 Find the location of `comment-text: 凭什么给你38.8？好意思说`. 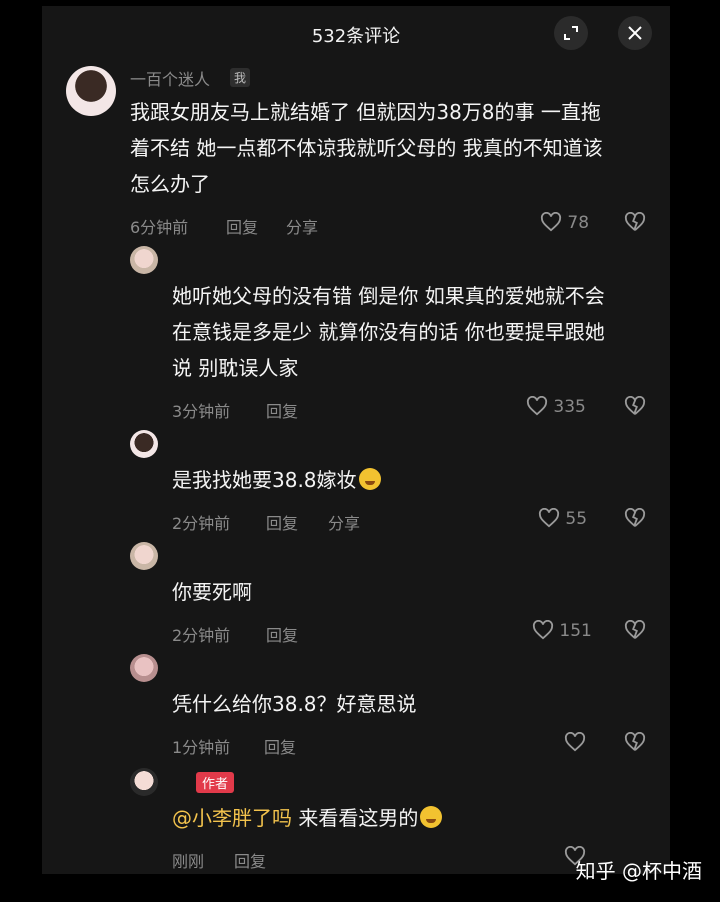

comment-text: 凭什么给你38.8？好意思说 is located at coordinates (294, 704).